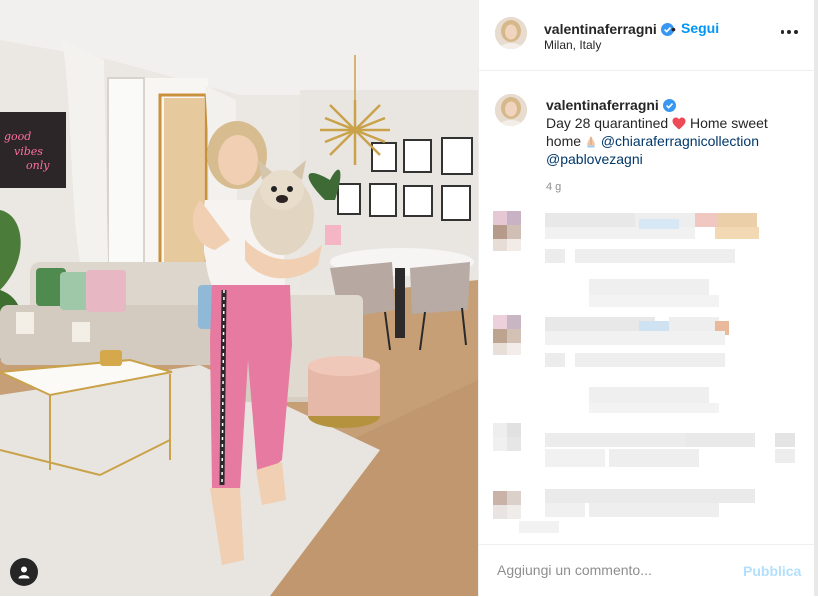 The image size is (818, 597). What do you see at coordinates (602, 105) in the screenshot?
I see `caption-username: valentinaferragni` at bounding box center [602, 105].